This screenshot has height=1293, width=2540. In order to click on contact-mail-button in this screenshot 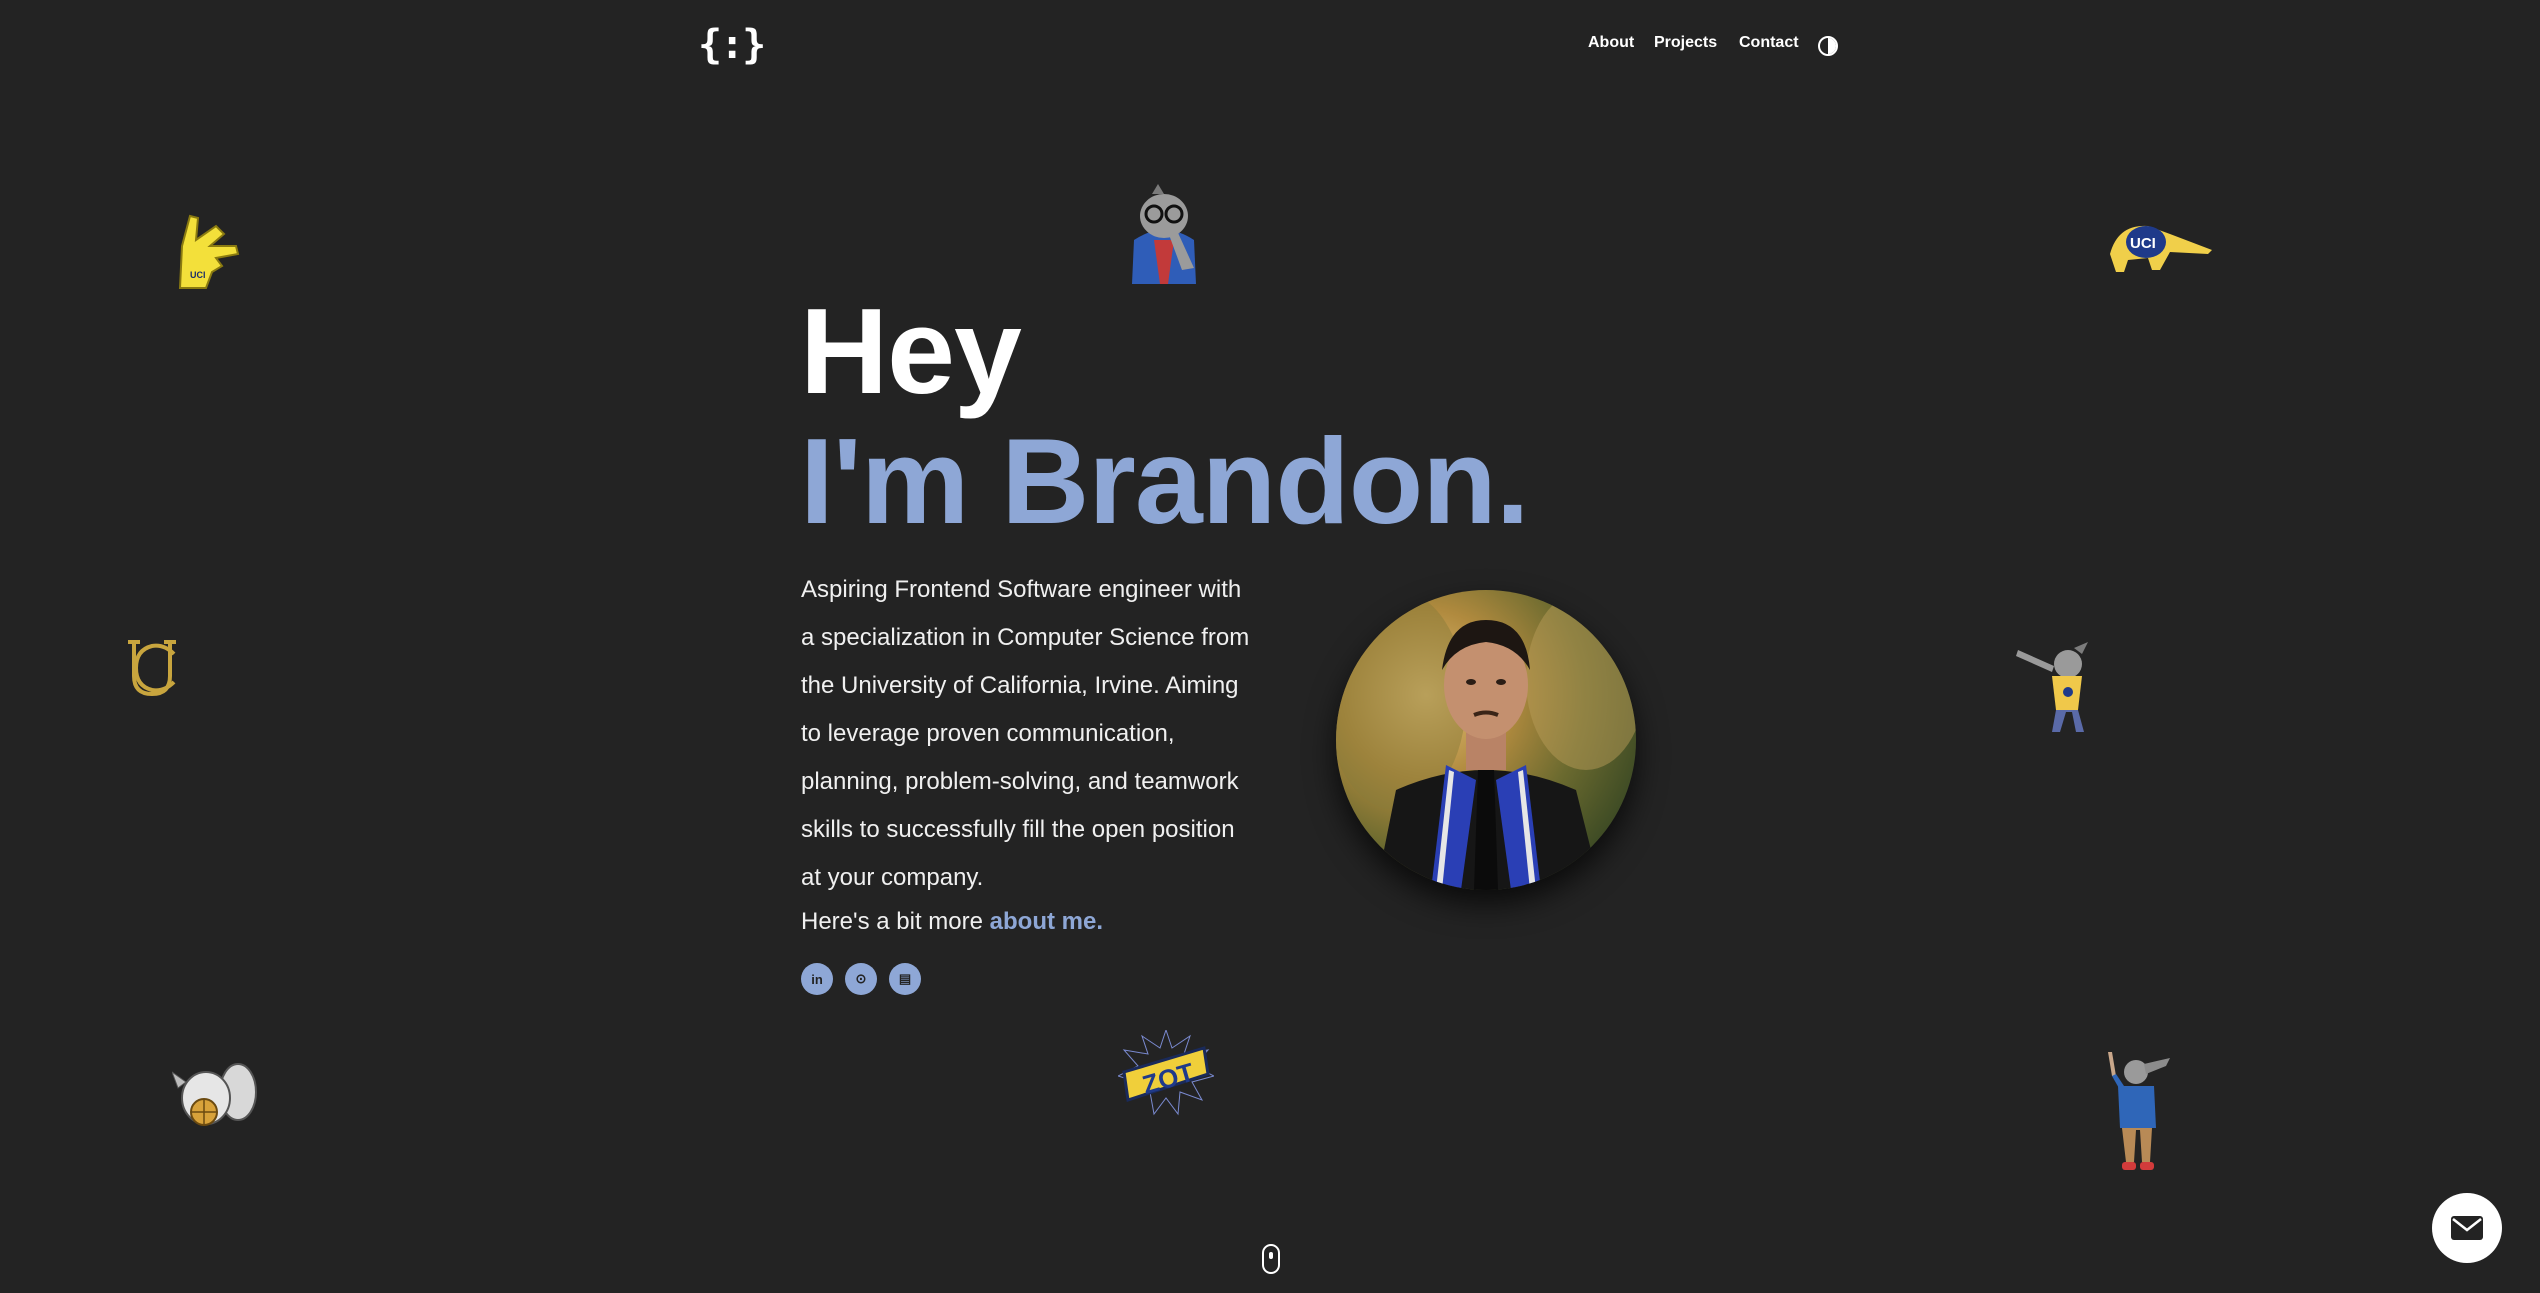, I will do `click(2467, 1228)`.